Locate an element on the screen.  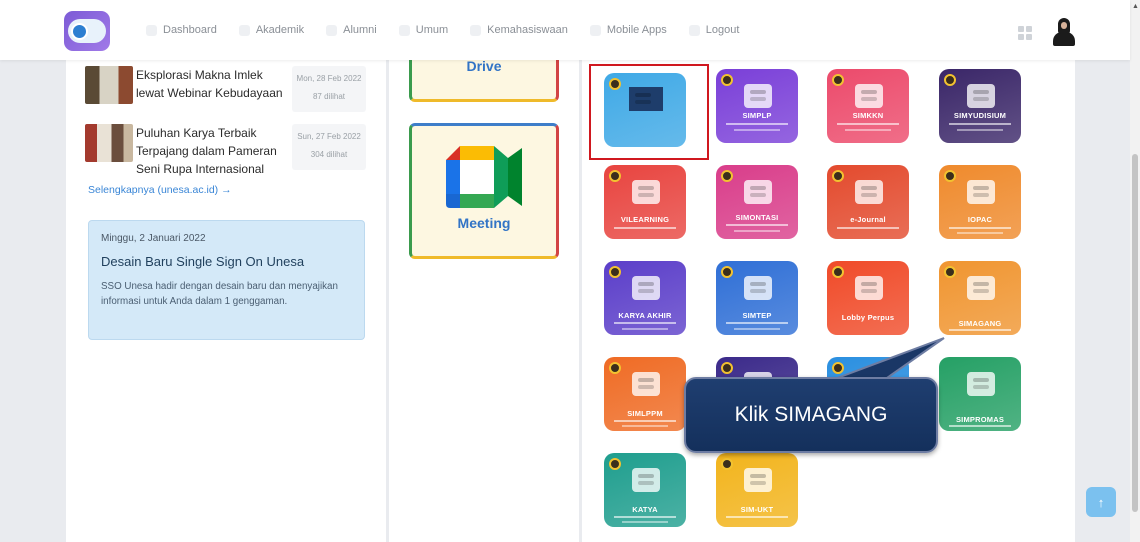
akademik-icon is located at coordinates (244, 30).